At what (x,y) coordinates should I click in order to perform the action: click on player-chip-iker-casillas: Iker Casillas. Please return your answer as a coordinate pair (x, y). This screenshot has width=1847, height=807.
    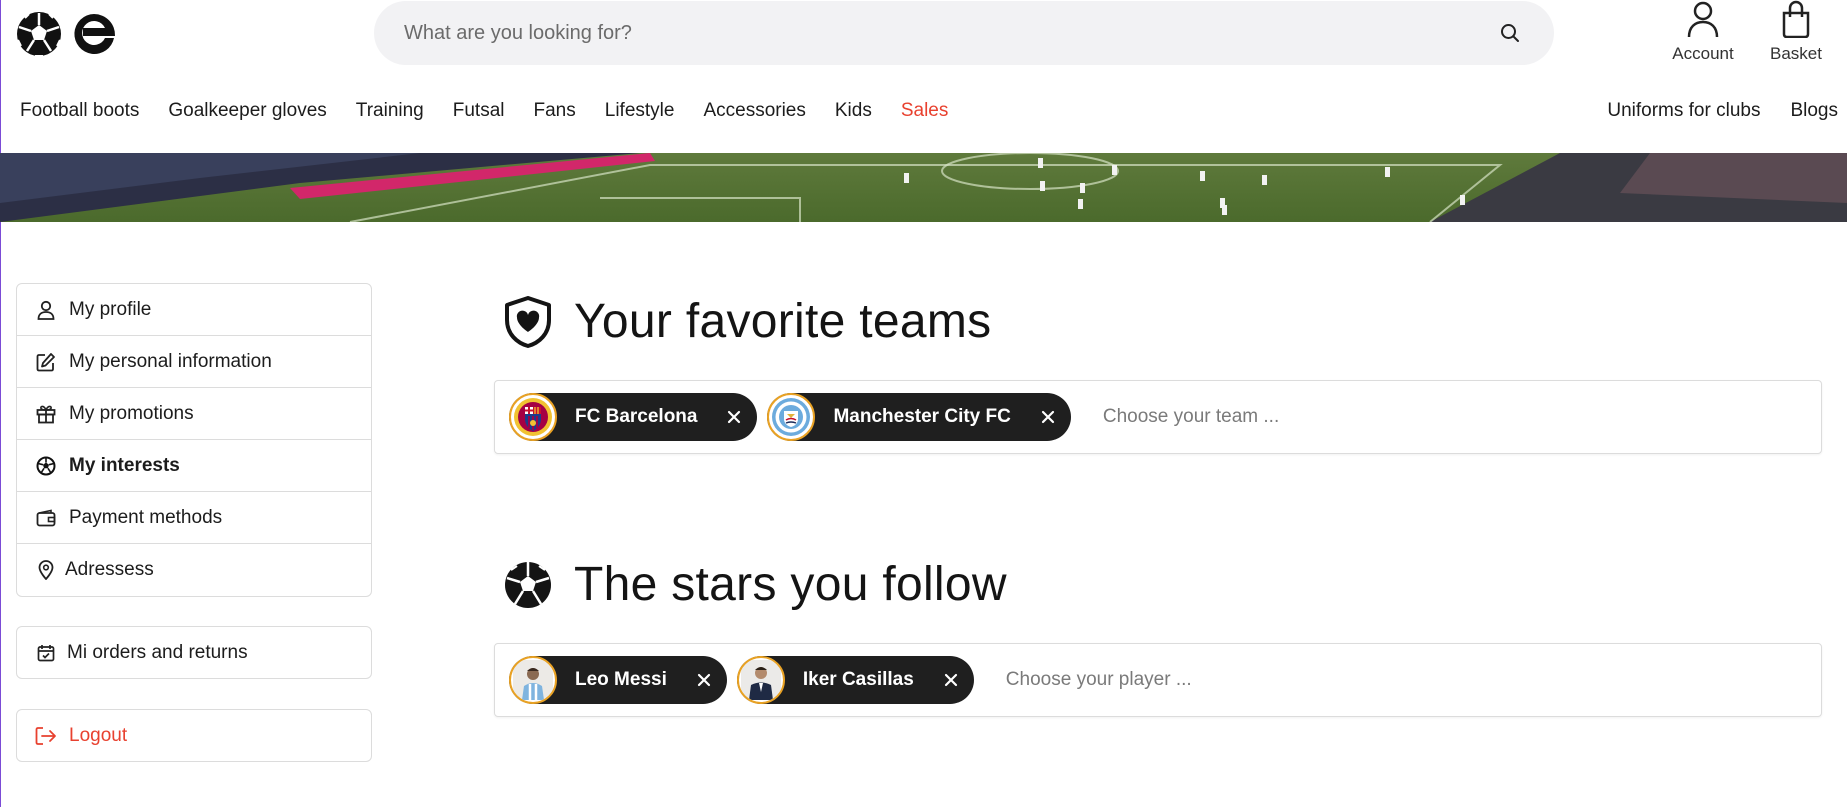
    Looking at the image, I should click on (855, 680).